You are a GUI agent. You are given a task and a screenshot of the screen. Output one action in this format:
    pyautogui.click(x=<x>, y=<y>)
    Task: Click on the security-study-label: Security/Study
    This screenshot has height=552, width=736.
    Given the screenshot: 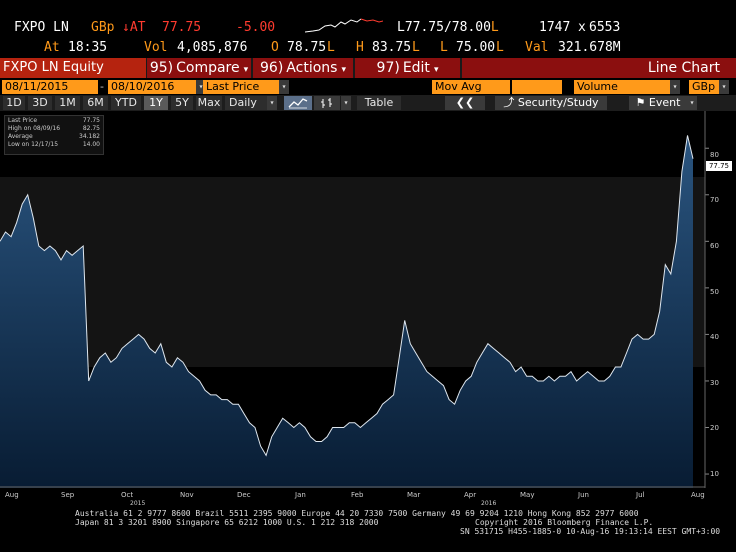 What is the action you would take?
    pyautogui.click(x=558, y=102)
    